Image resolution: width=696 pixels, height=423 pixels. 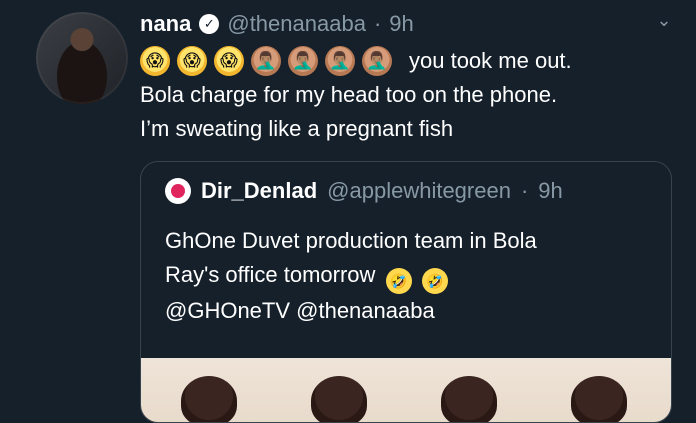 I want to click on quoted-avatar, so click(x=178, y=191).